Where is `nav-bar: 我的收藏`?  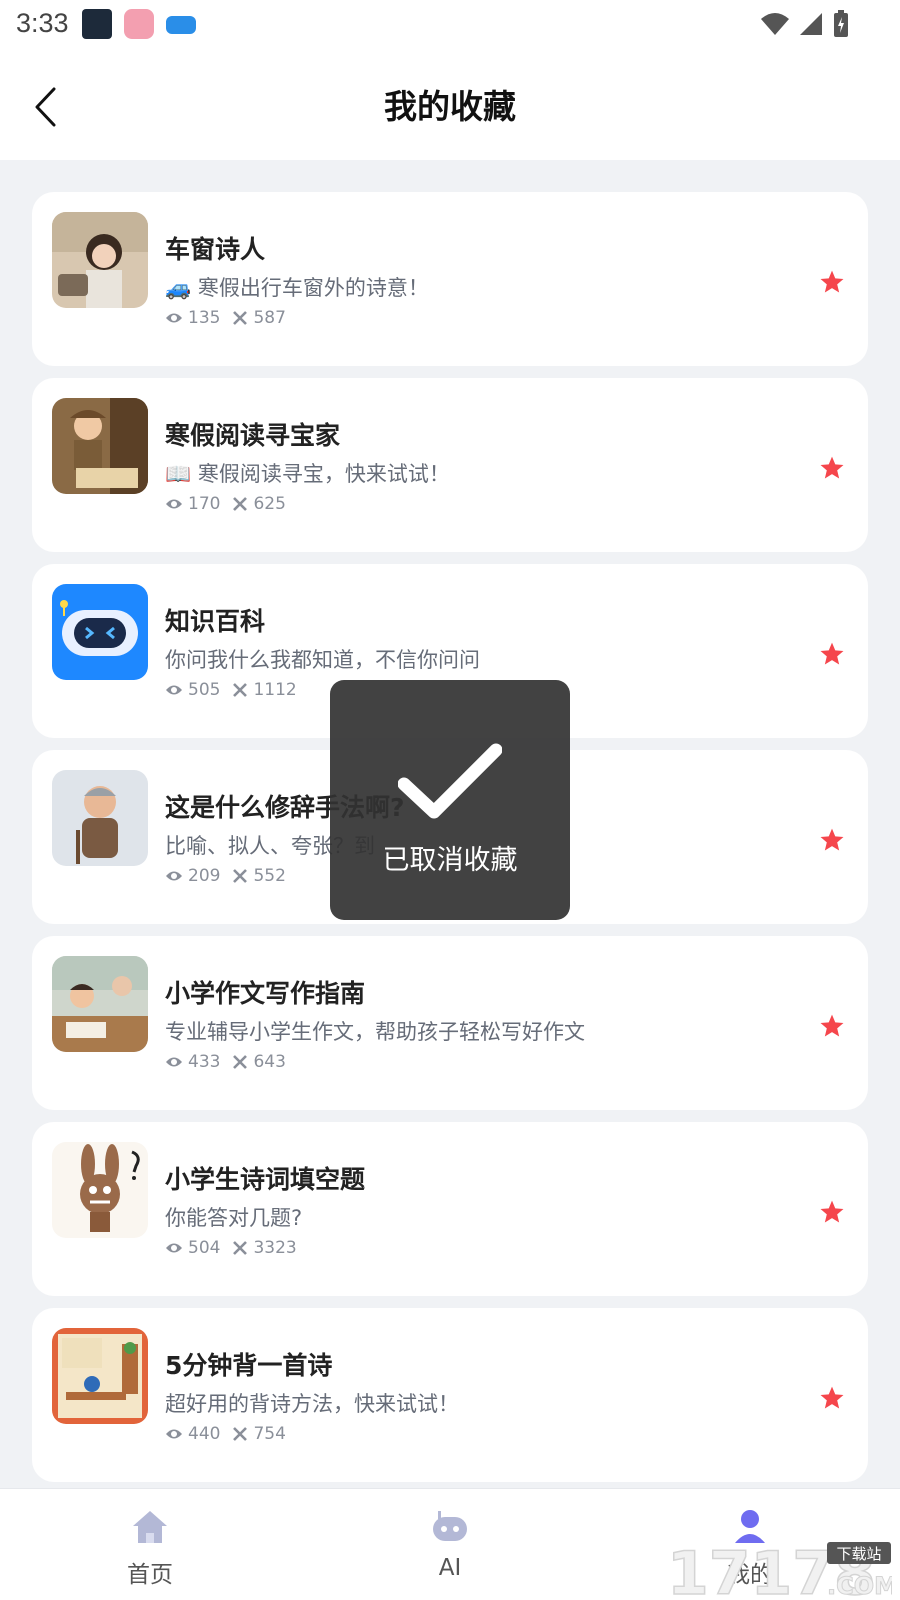 nav-bar: 我的收藏 is located at coordinates (450, 106).